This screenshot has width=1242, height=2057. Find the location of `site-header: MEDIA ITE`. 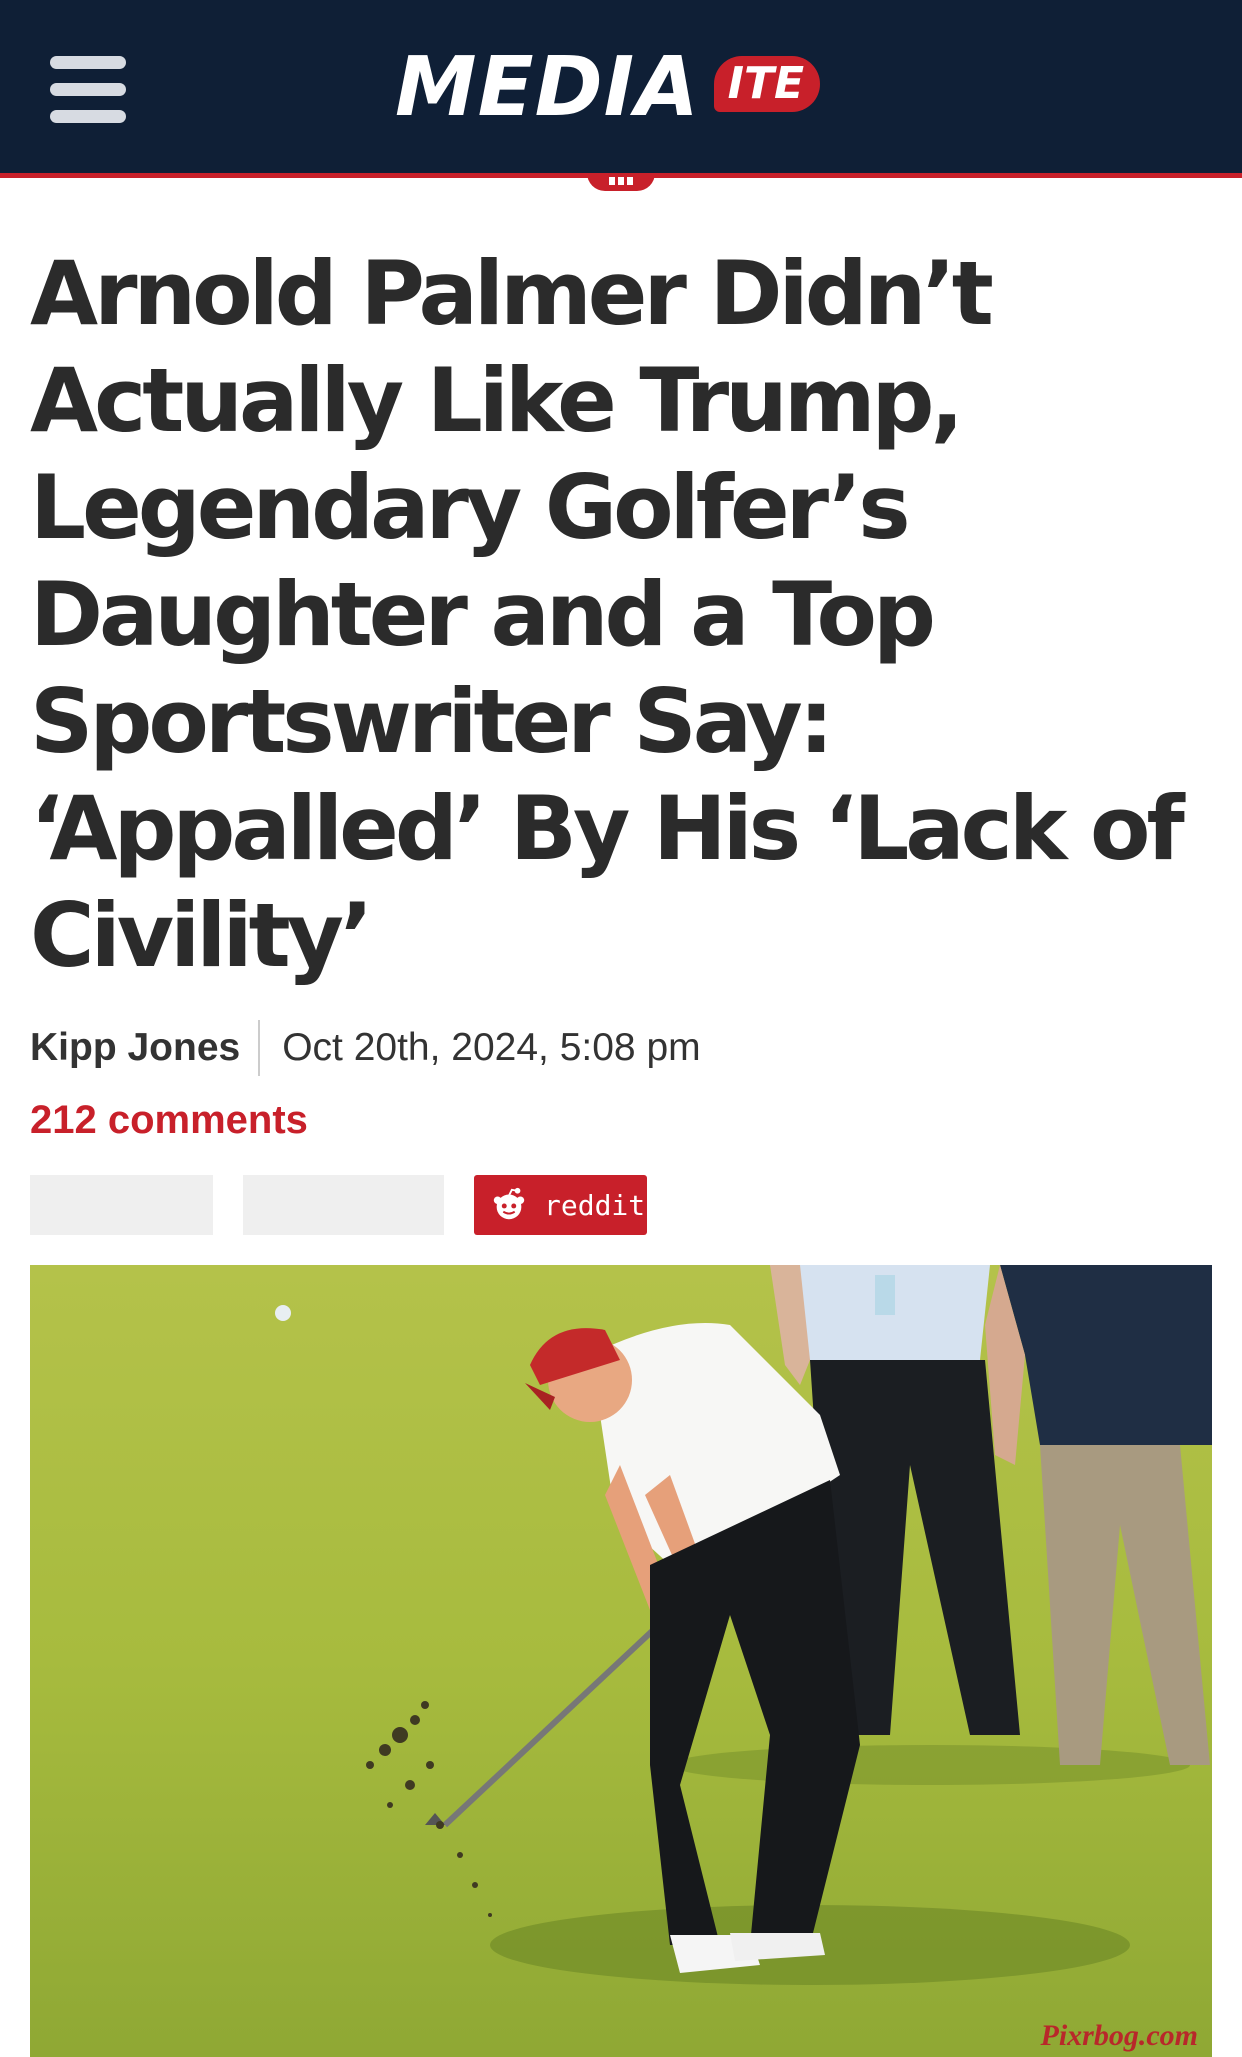

site-header: MEDIA ITE is located at coordinates (621, 95).